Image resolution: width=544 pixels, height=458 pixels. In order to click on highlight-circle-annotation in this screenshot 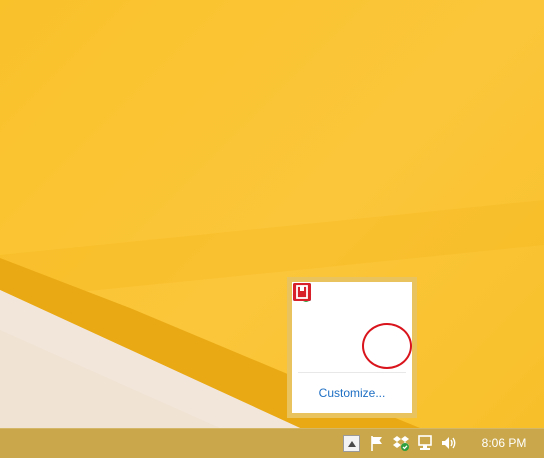, I will do `click(387, 346)`.